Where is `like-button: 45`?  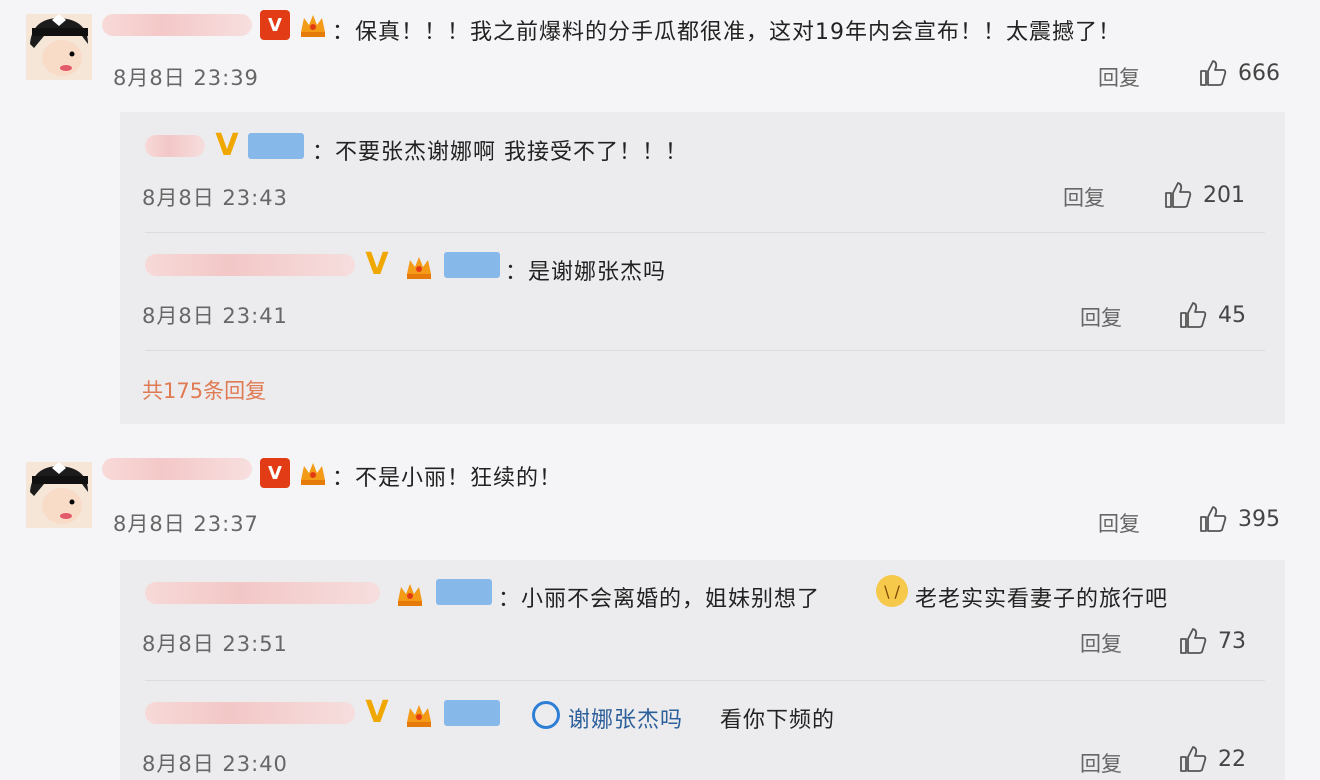
like-button: 45 is located at coordinates (1212, 315).